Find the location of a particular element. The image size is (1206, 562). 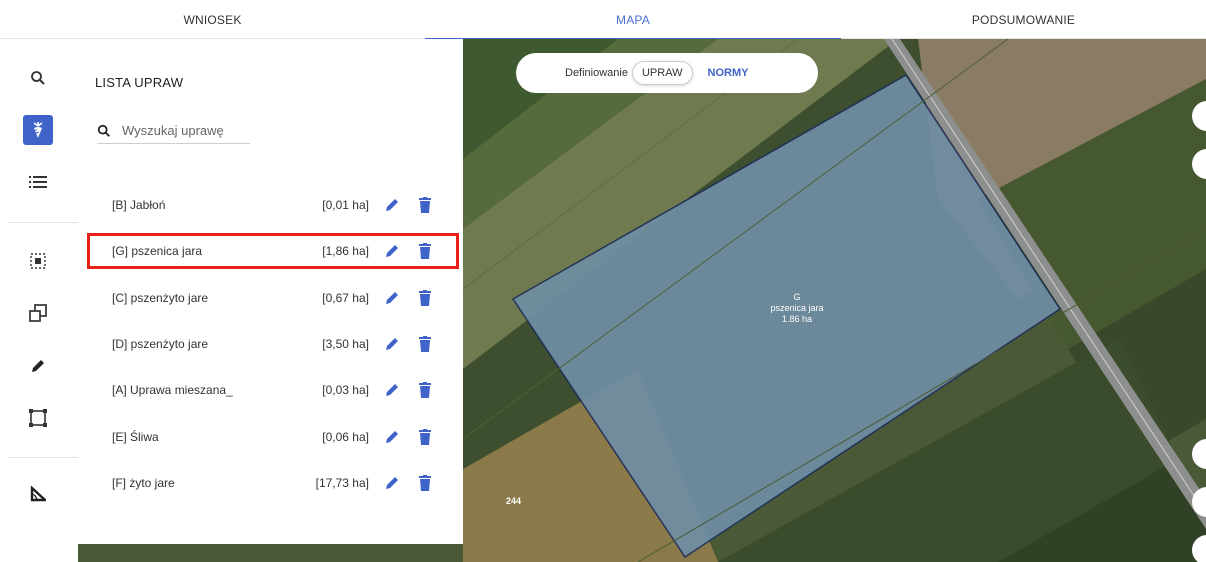

crop-area: [1,86 ha] is located at coordinates (345, 251).